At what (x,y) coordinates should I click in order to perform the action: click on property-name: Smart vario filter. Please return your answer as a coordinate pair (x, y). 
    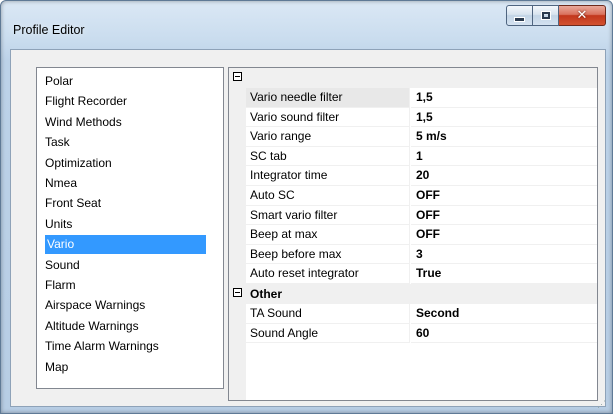
    Looking at the image, I should click on (328, 215).